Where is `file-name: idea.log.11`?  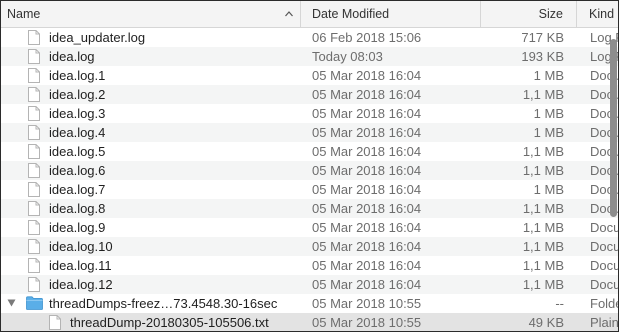 file-name: idea.log.11 is located at coordinates (80, 265).